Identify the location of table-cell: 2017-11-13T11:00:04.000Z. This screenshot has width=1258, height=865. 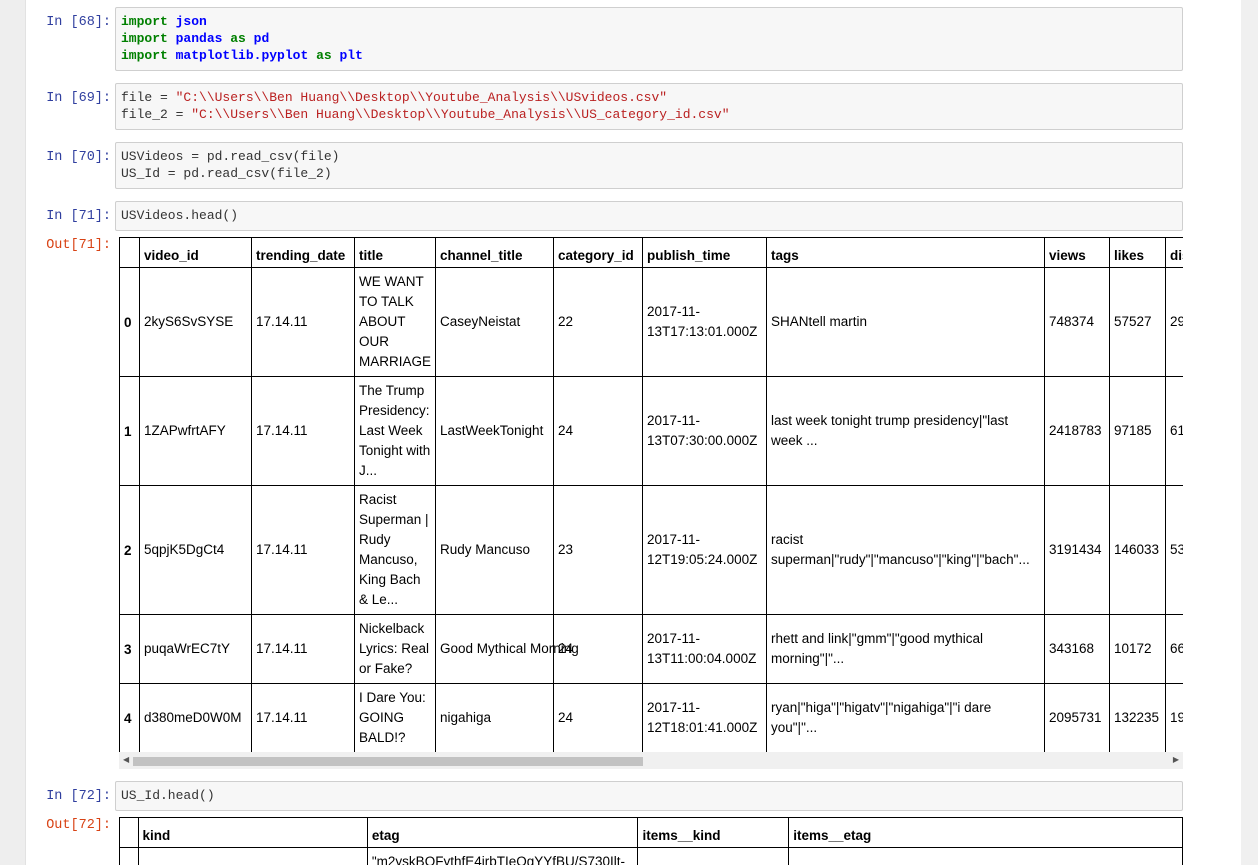
(704, 649).